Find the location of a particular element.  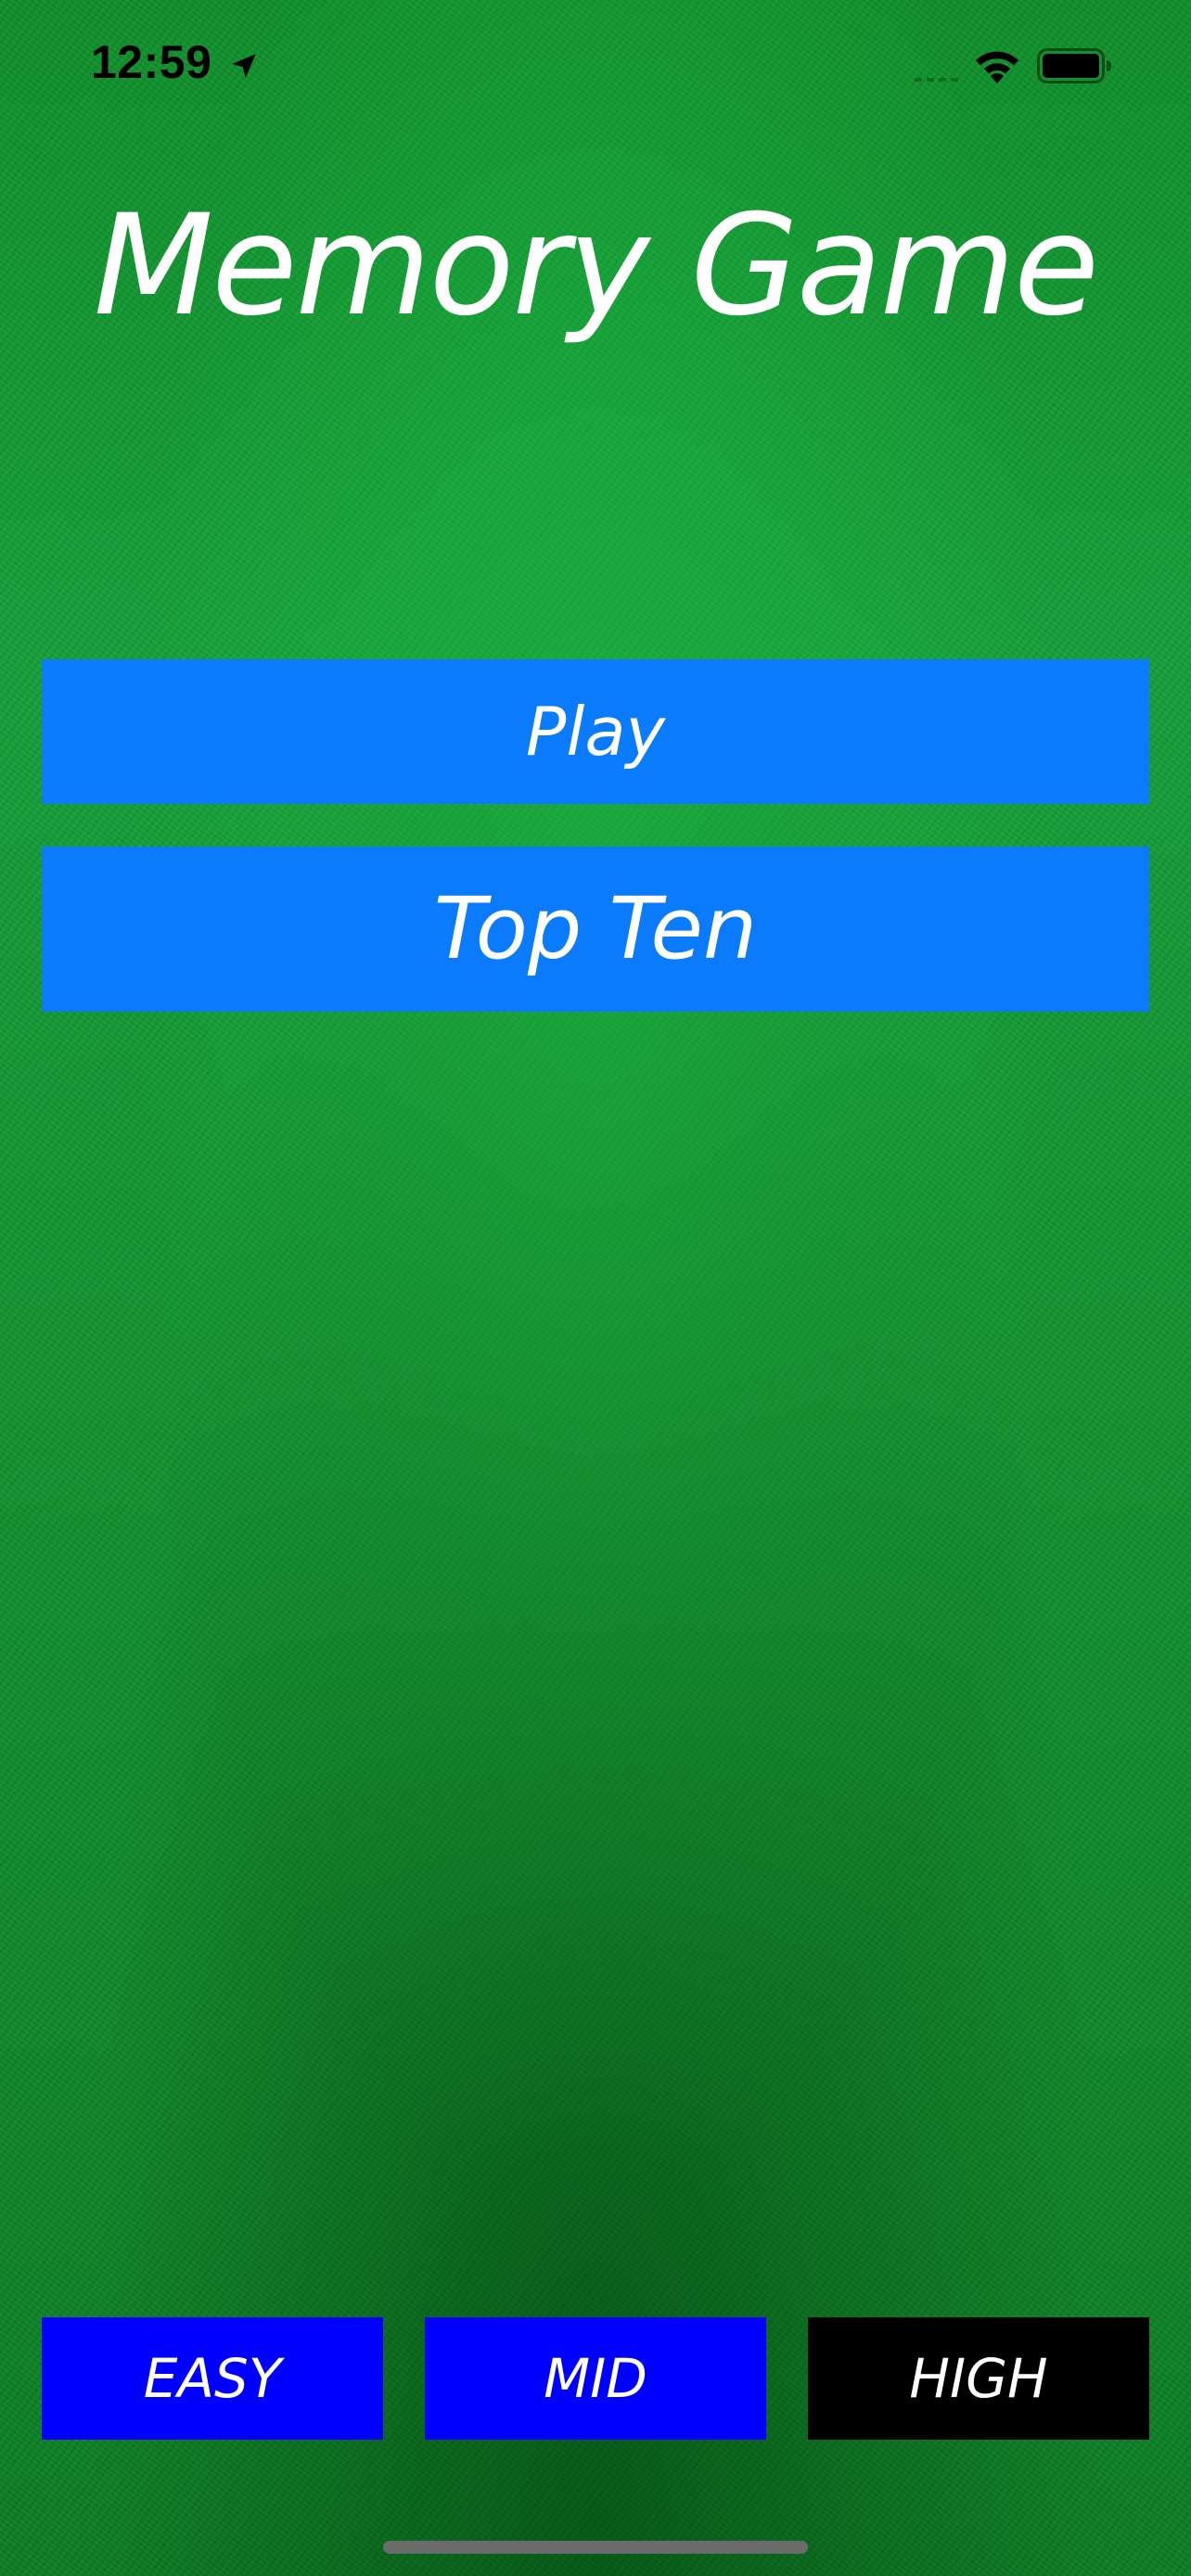

mid-level-button: MID is located at coordinates (595, 2379).